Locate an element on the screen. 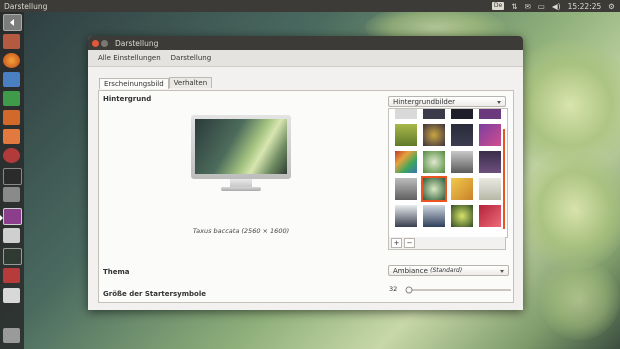 The image size is (620, 349). window-titlebar: Darstellung is located at coordinates (305, 43).